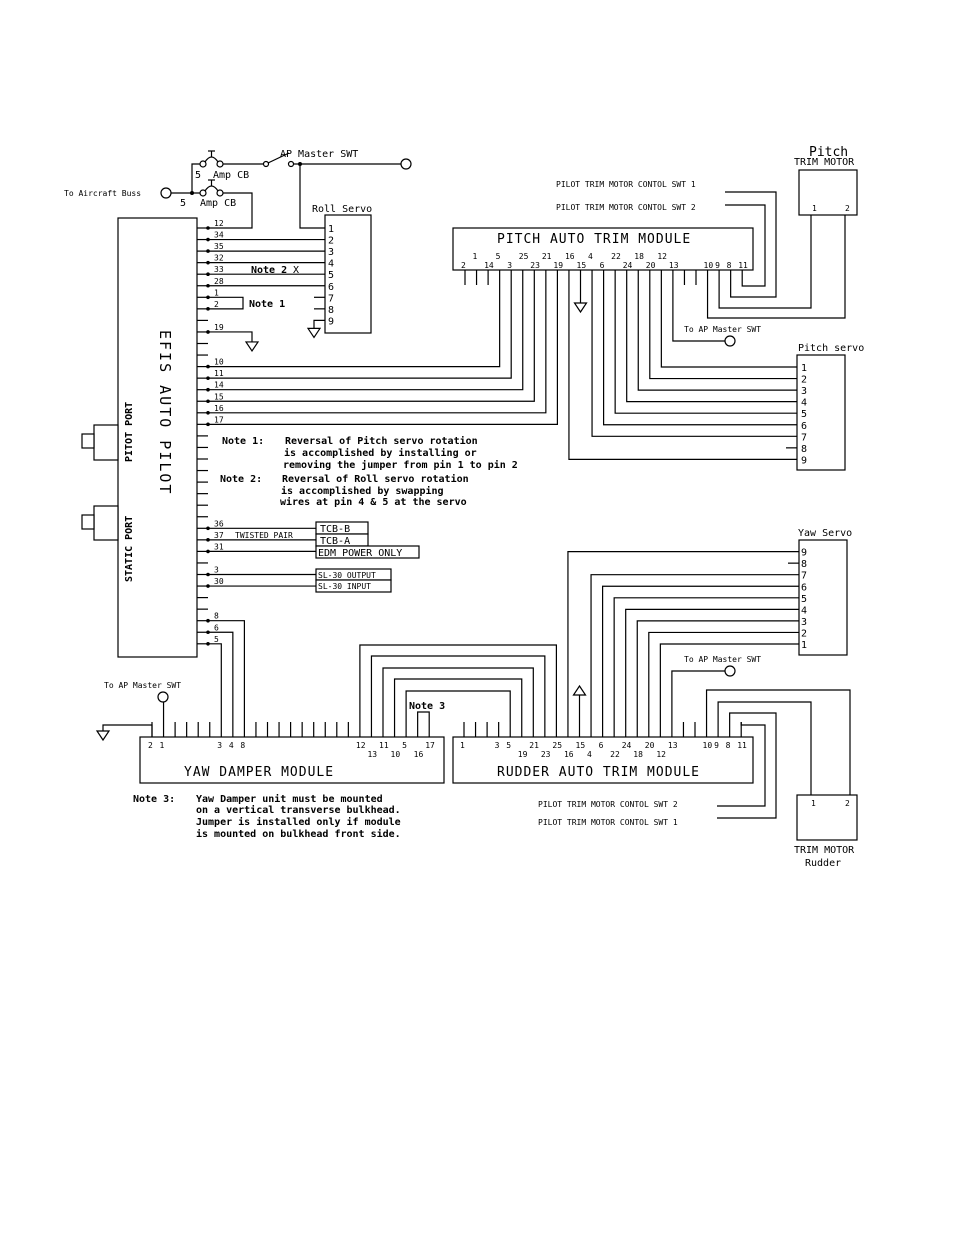  I want to click on pitch-servo-pin: 4, so click(804, 403).